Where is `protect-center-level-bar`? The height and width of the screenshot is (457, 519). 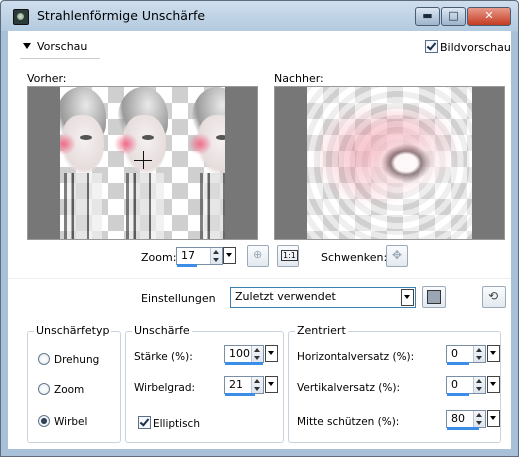 protect-center-level-bar is located at coordinates (463, 428).